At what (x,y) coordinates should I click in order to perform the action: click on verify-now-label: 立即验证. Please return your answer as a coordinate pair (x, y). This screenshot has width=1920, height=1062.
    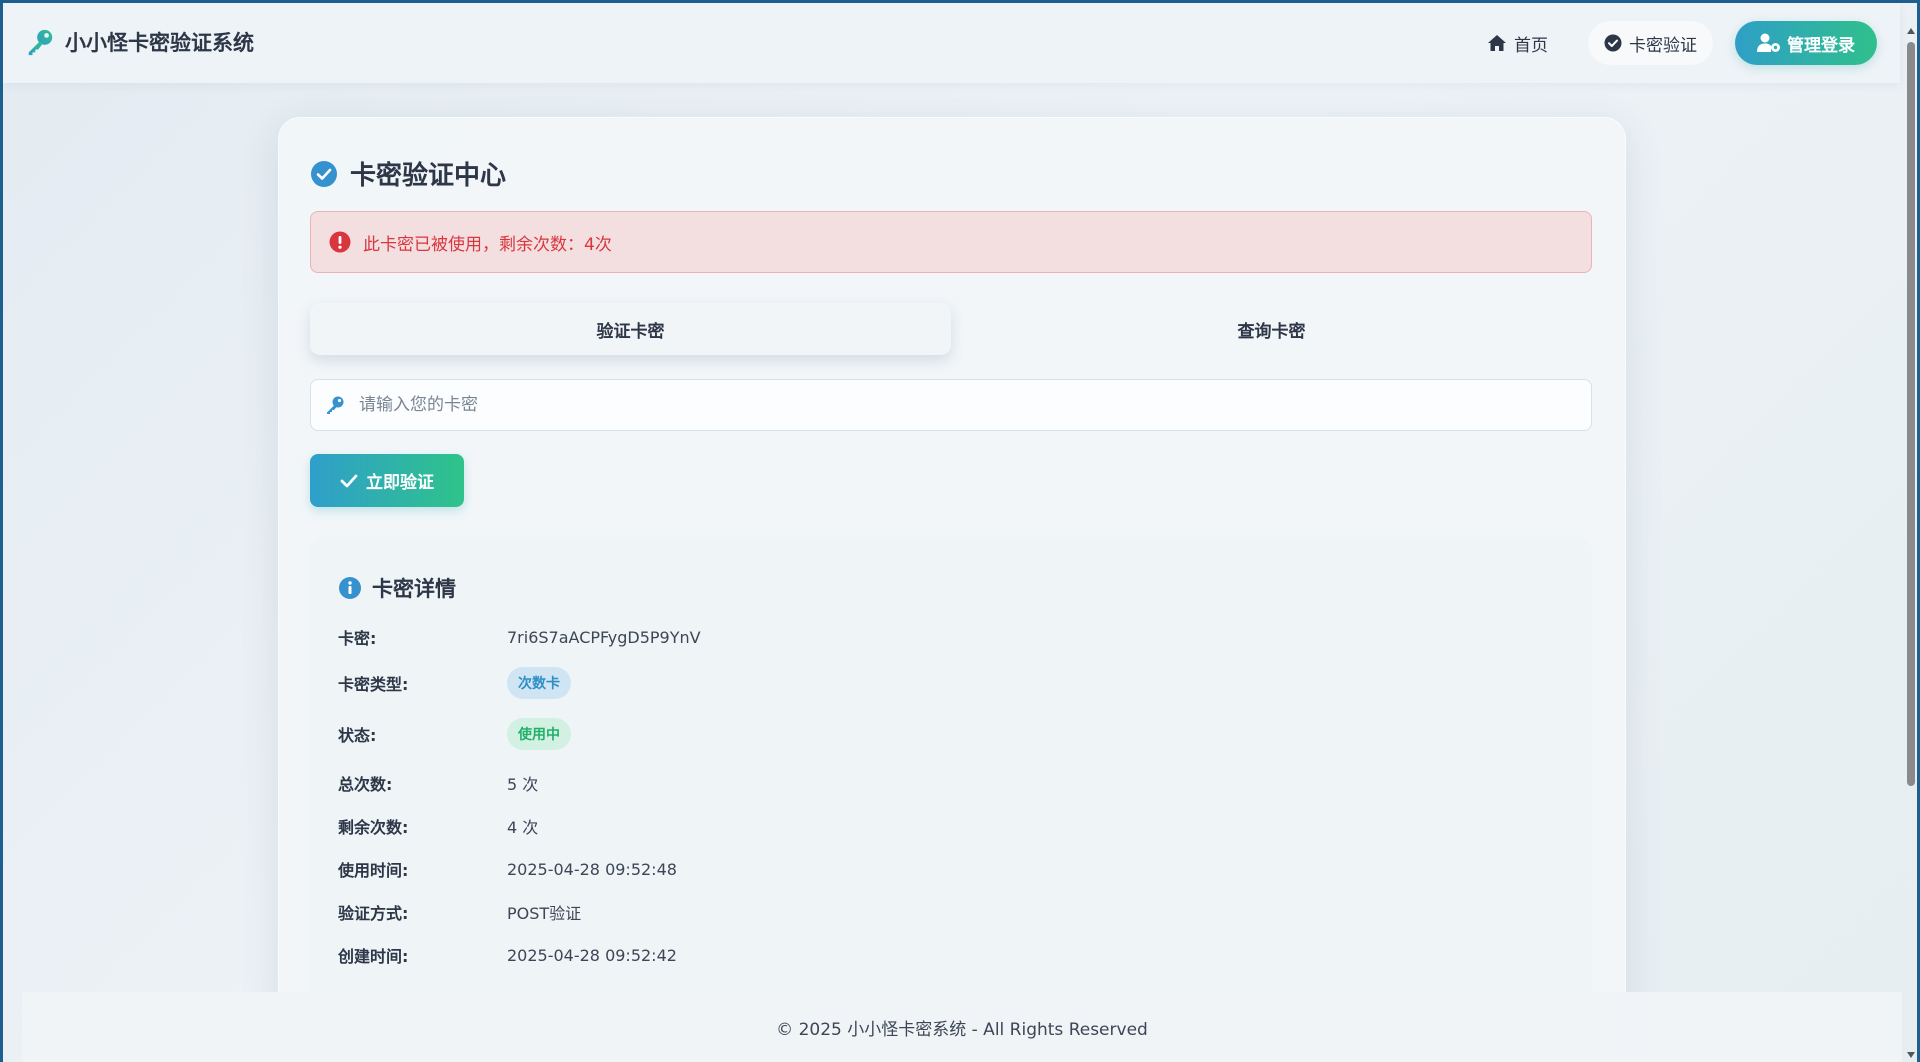
    Looking at the image, I should click on (400, 483).